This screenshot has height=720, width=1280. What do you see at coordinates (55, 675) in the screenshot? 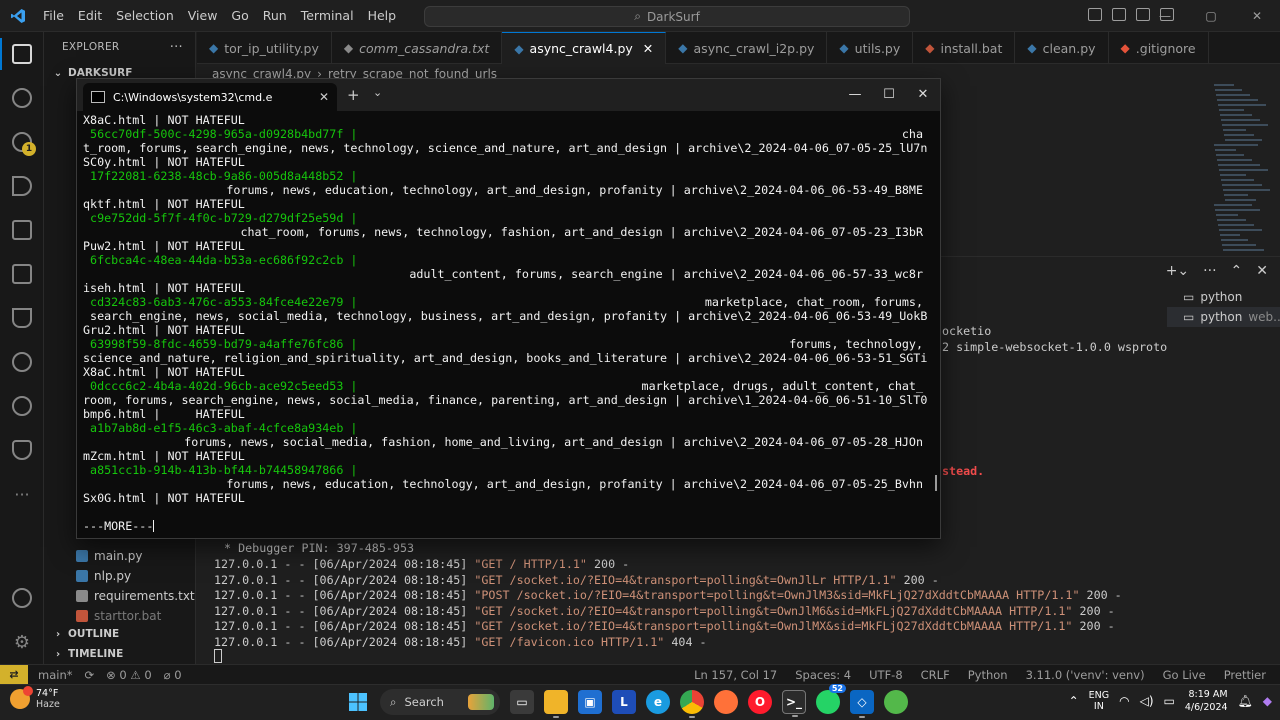
I see `git-branch: main*` at bounding box center [55, 675].